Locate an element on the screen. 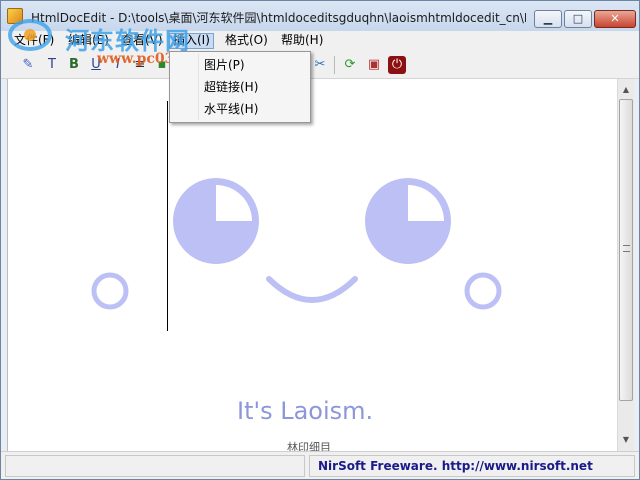 The height and width of the screenshot is (480, 640). scroll-thumb is located at coordinates (626, 250).